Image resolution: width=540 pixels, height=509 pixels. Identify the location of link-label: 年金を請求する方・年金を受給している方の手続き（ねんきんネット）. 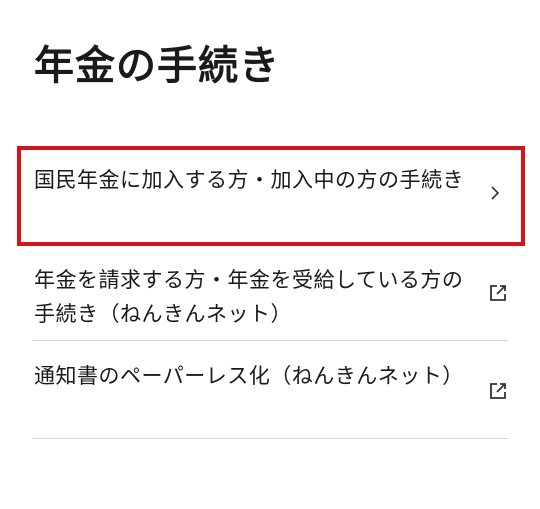
(249, 297).